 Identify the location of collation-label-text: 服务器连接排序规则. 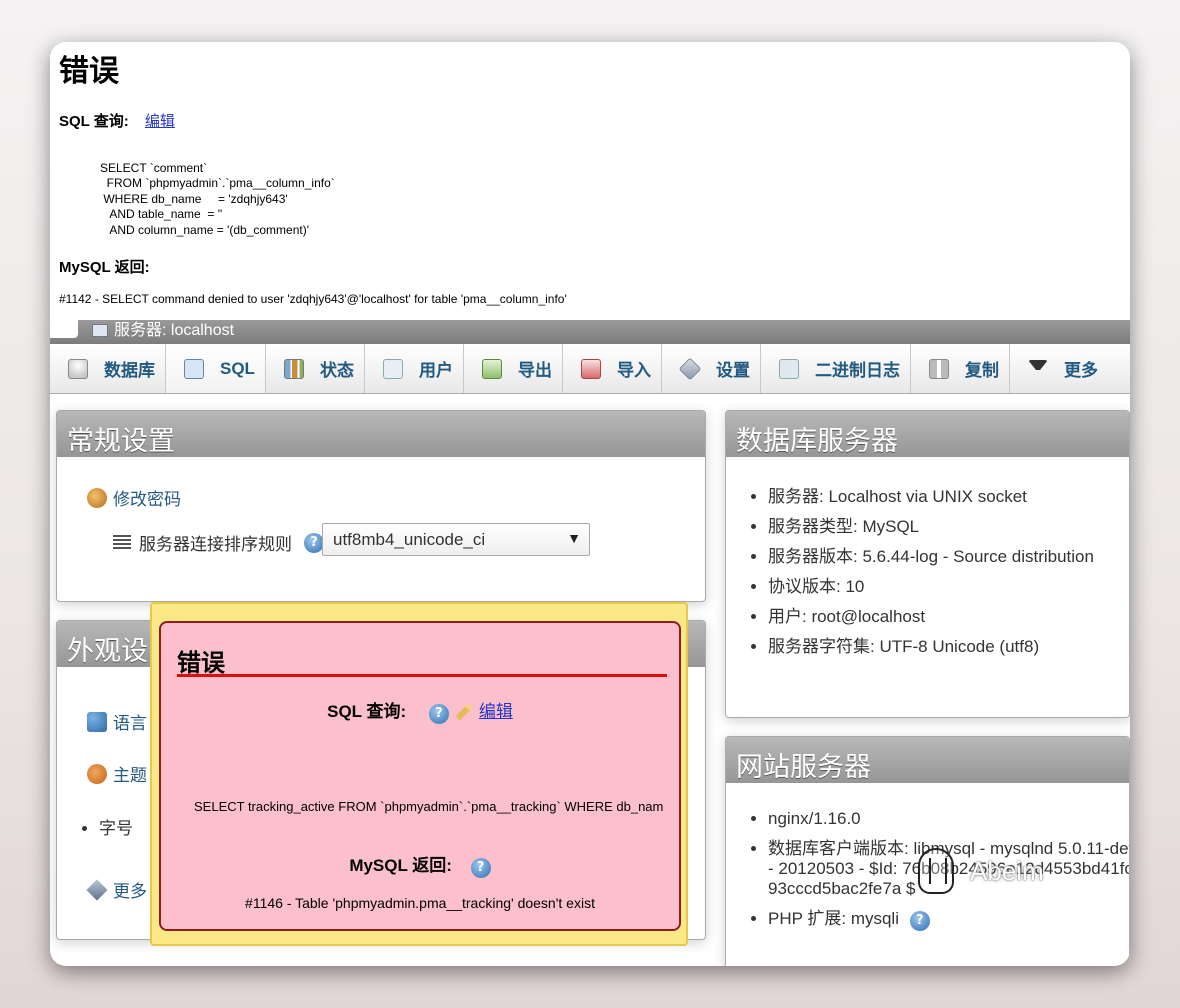
(215, 544).